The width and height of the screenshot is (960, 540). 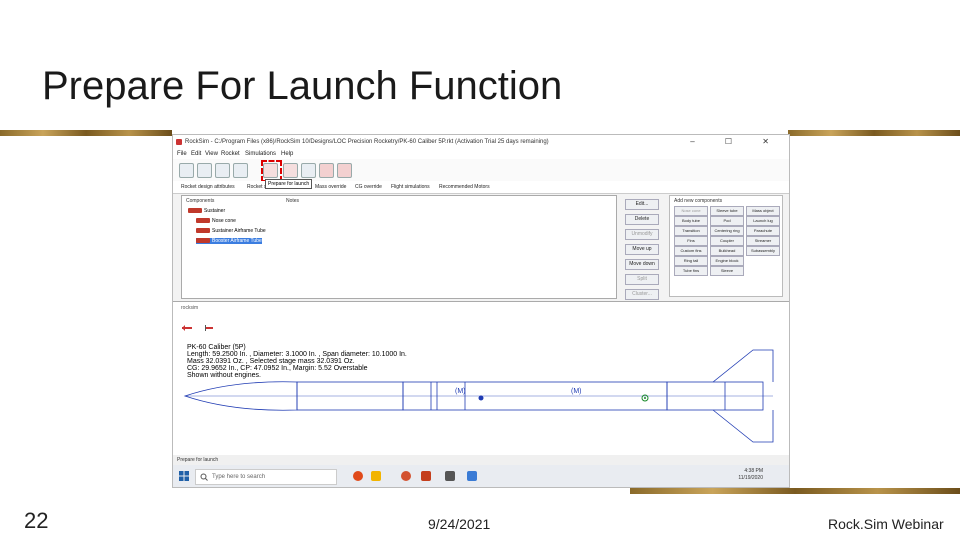 What do you see at coordinates (727, 271) in the screenshot?
I see `add-sleeve-button: Sleeve` at bounding box center [727, 271].